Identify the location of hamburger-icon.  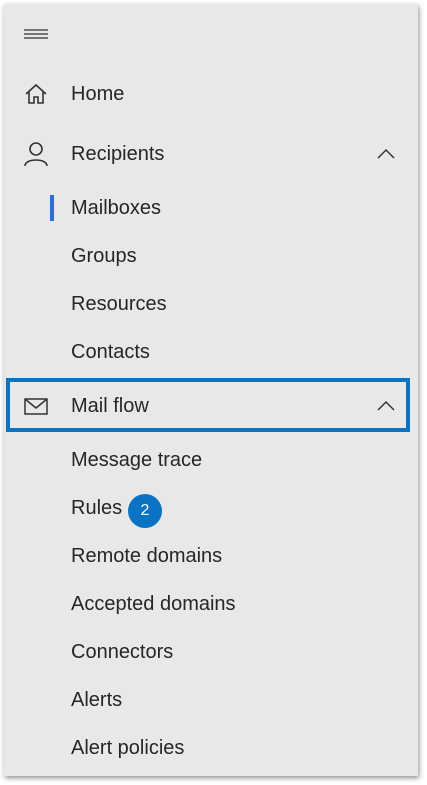
(36, 34).